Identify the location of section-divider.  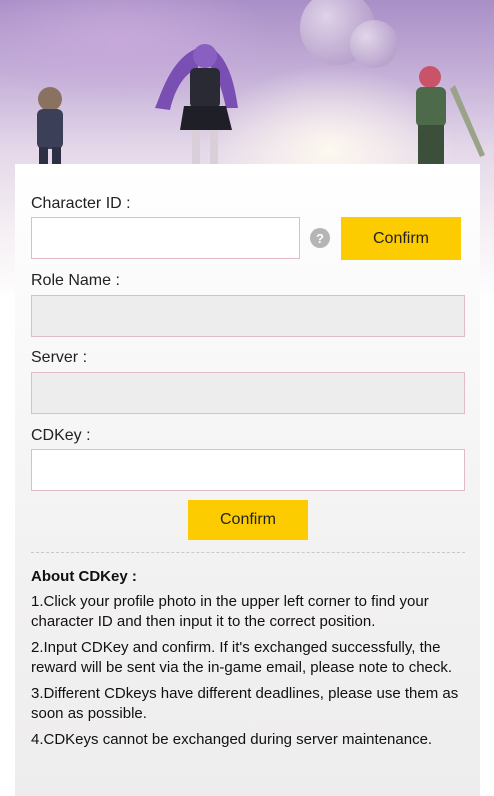
(248, 552).